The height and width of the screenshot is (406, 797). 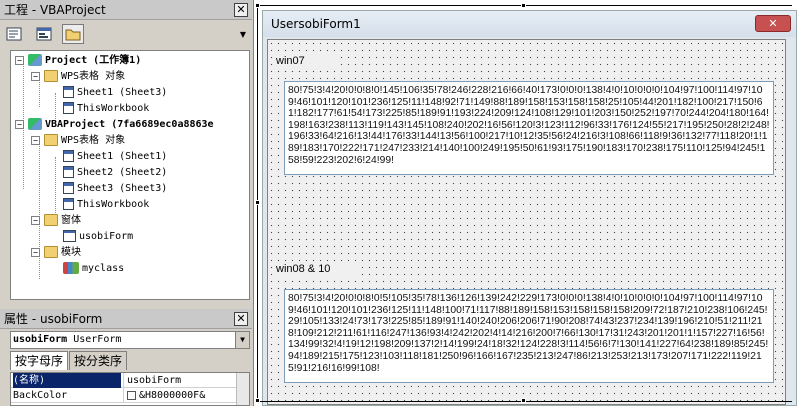 I want to click on tree-item-sheet: Sheet1 (Sheet1), so click(x=115, y=157).